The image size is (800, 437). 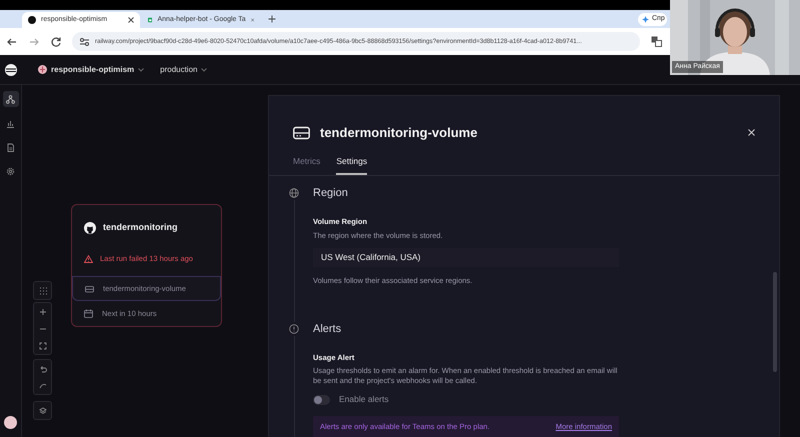 What do you see at coordinates (90, 228) in the screenshot?
I see `github-icon` at bounding box center [90, 228].